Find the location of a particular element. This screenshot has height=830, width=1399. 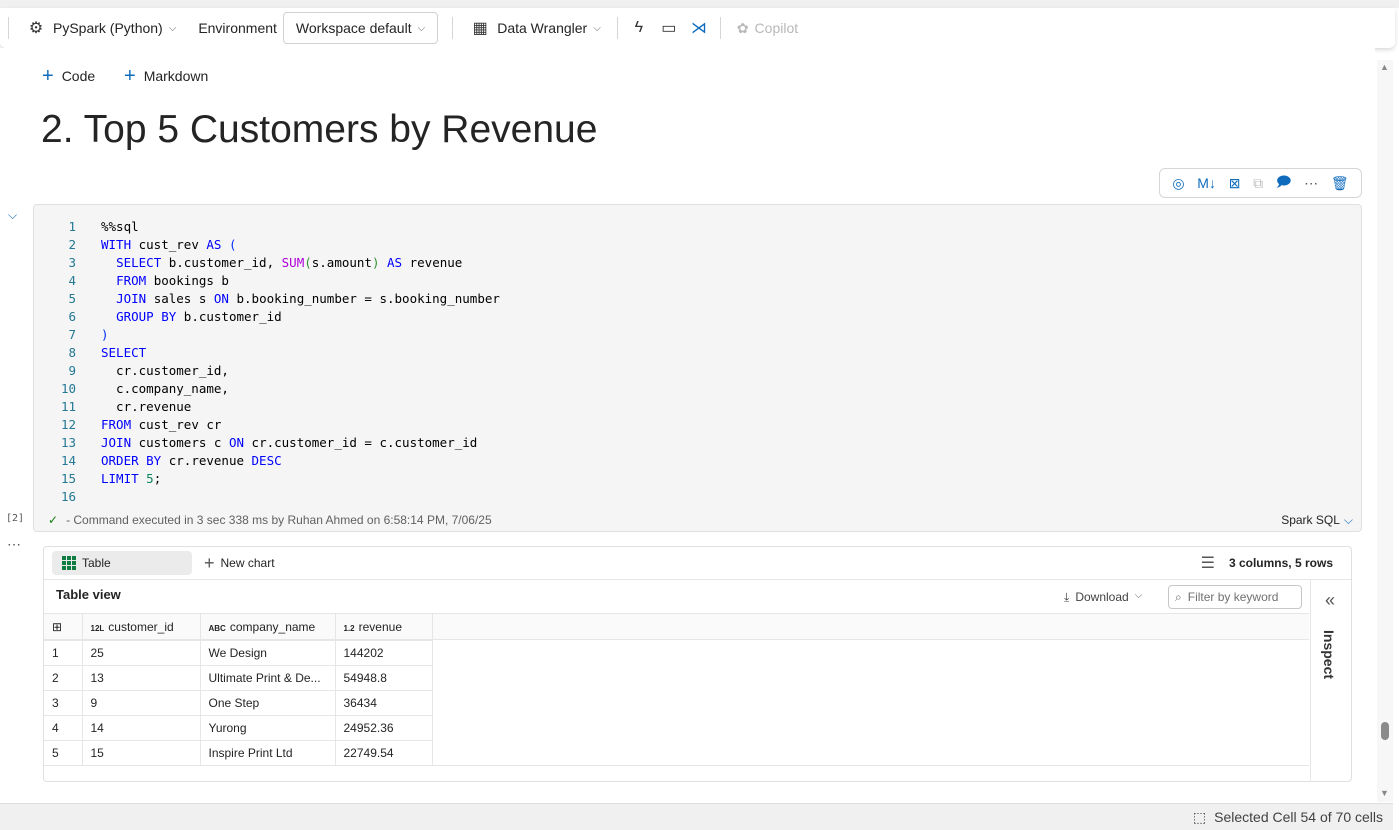

markdown-toggle-button: M↓ is located at coordinates (1206, 183).